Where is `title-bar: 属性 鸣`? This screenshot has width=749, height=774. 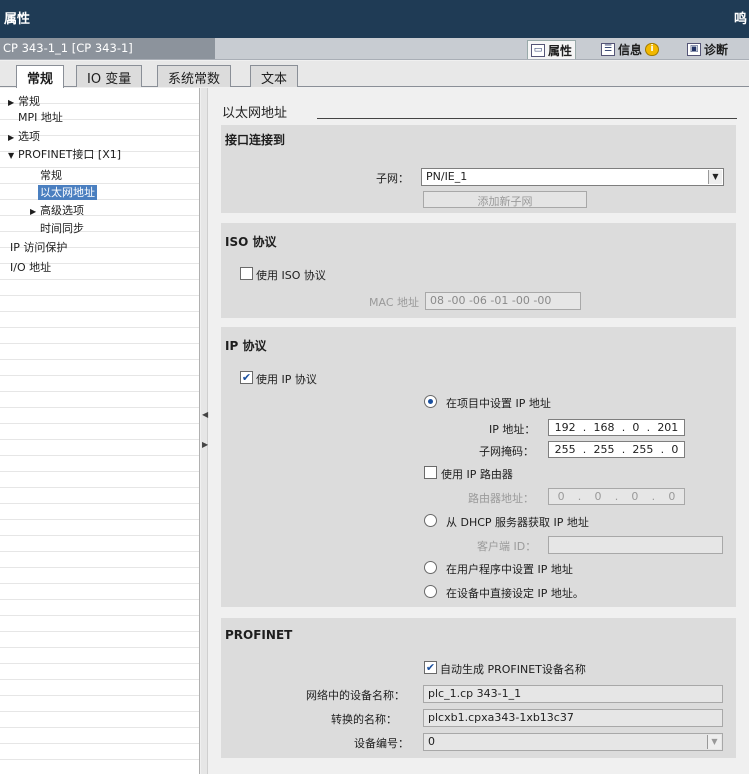 title-bar: 属性 鸣 is located at coordinates (374, 19).